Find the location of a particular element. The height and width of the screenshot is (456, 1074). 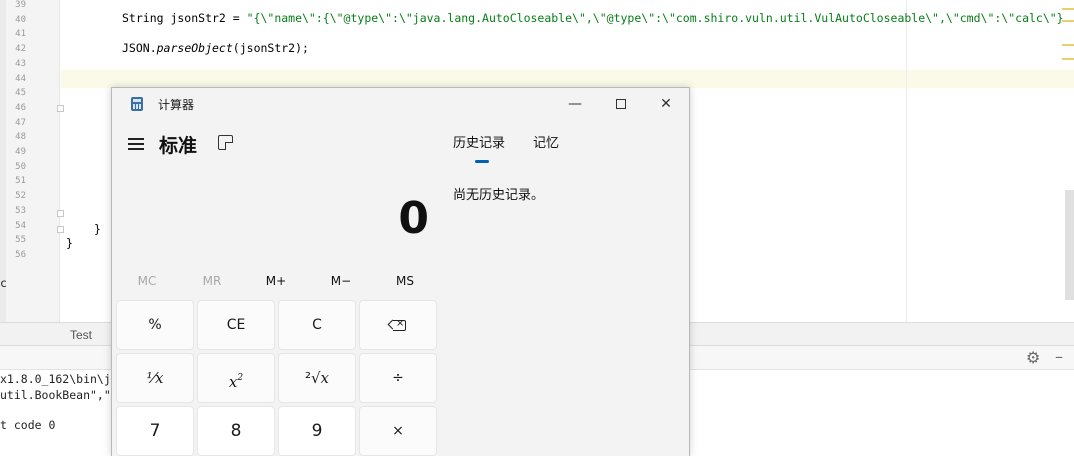

percent-button: % is located at coordinates (155, 325).